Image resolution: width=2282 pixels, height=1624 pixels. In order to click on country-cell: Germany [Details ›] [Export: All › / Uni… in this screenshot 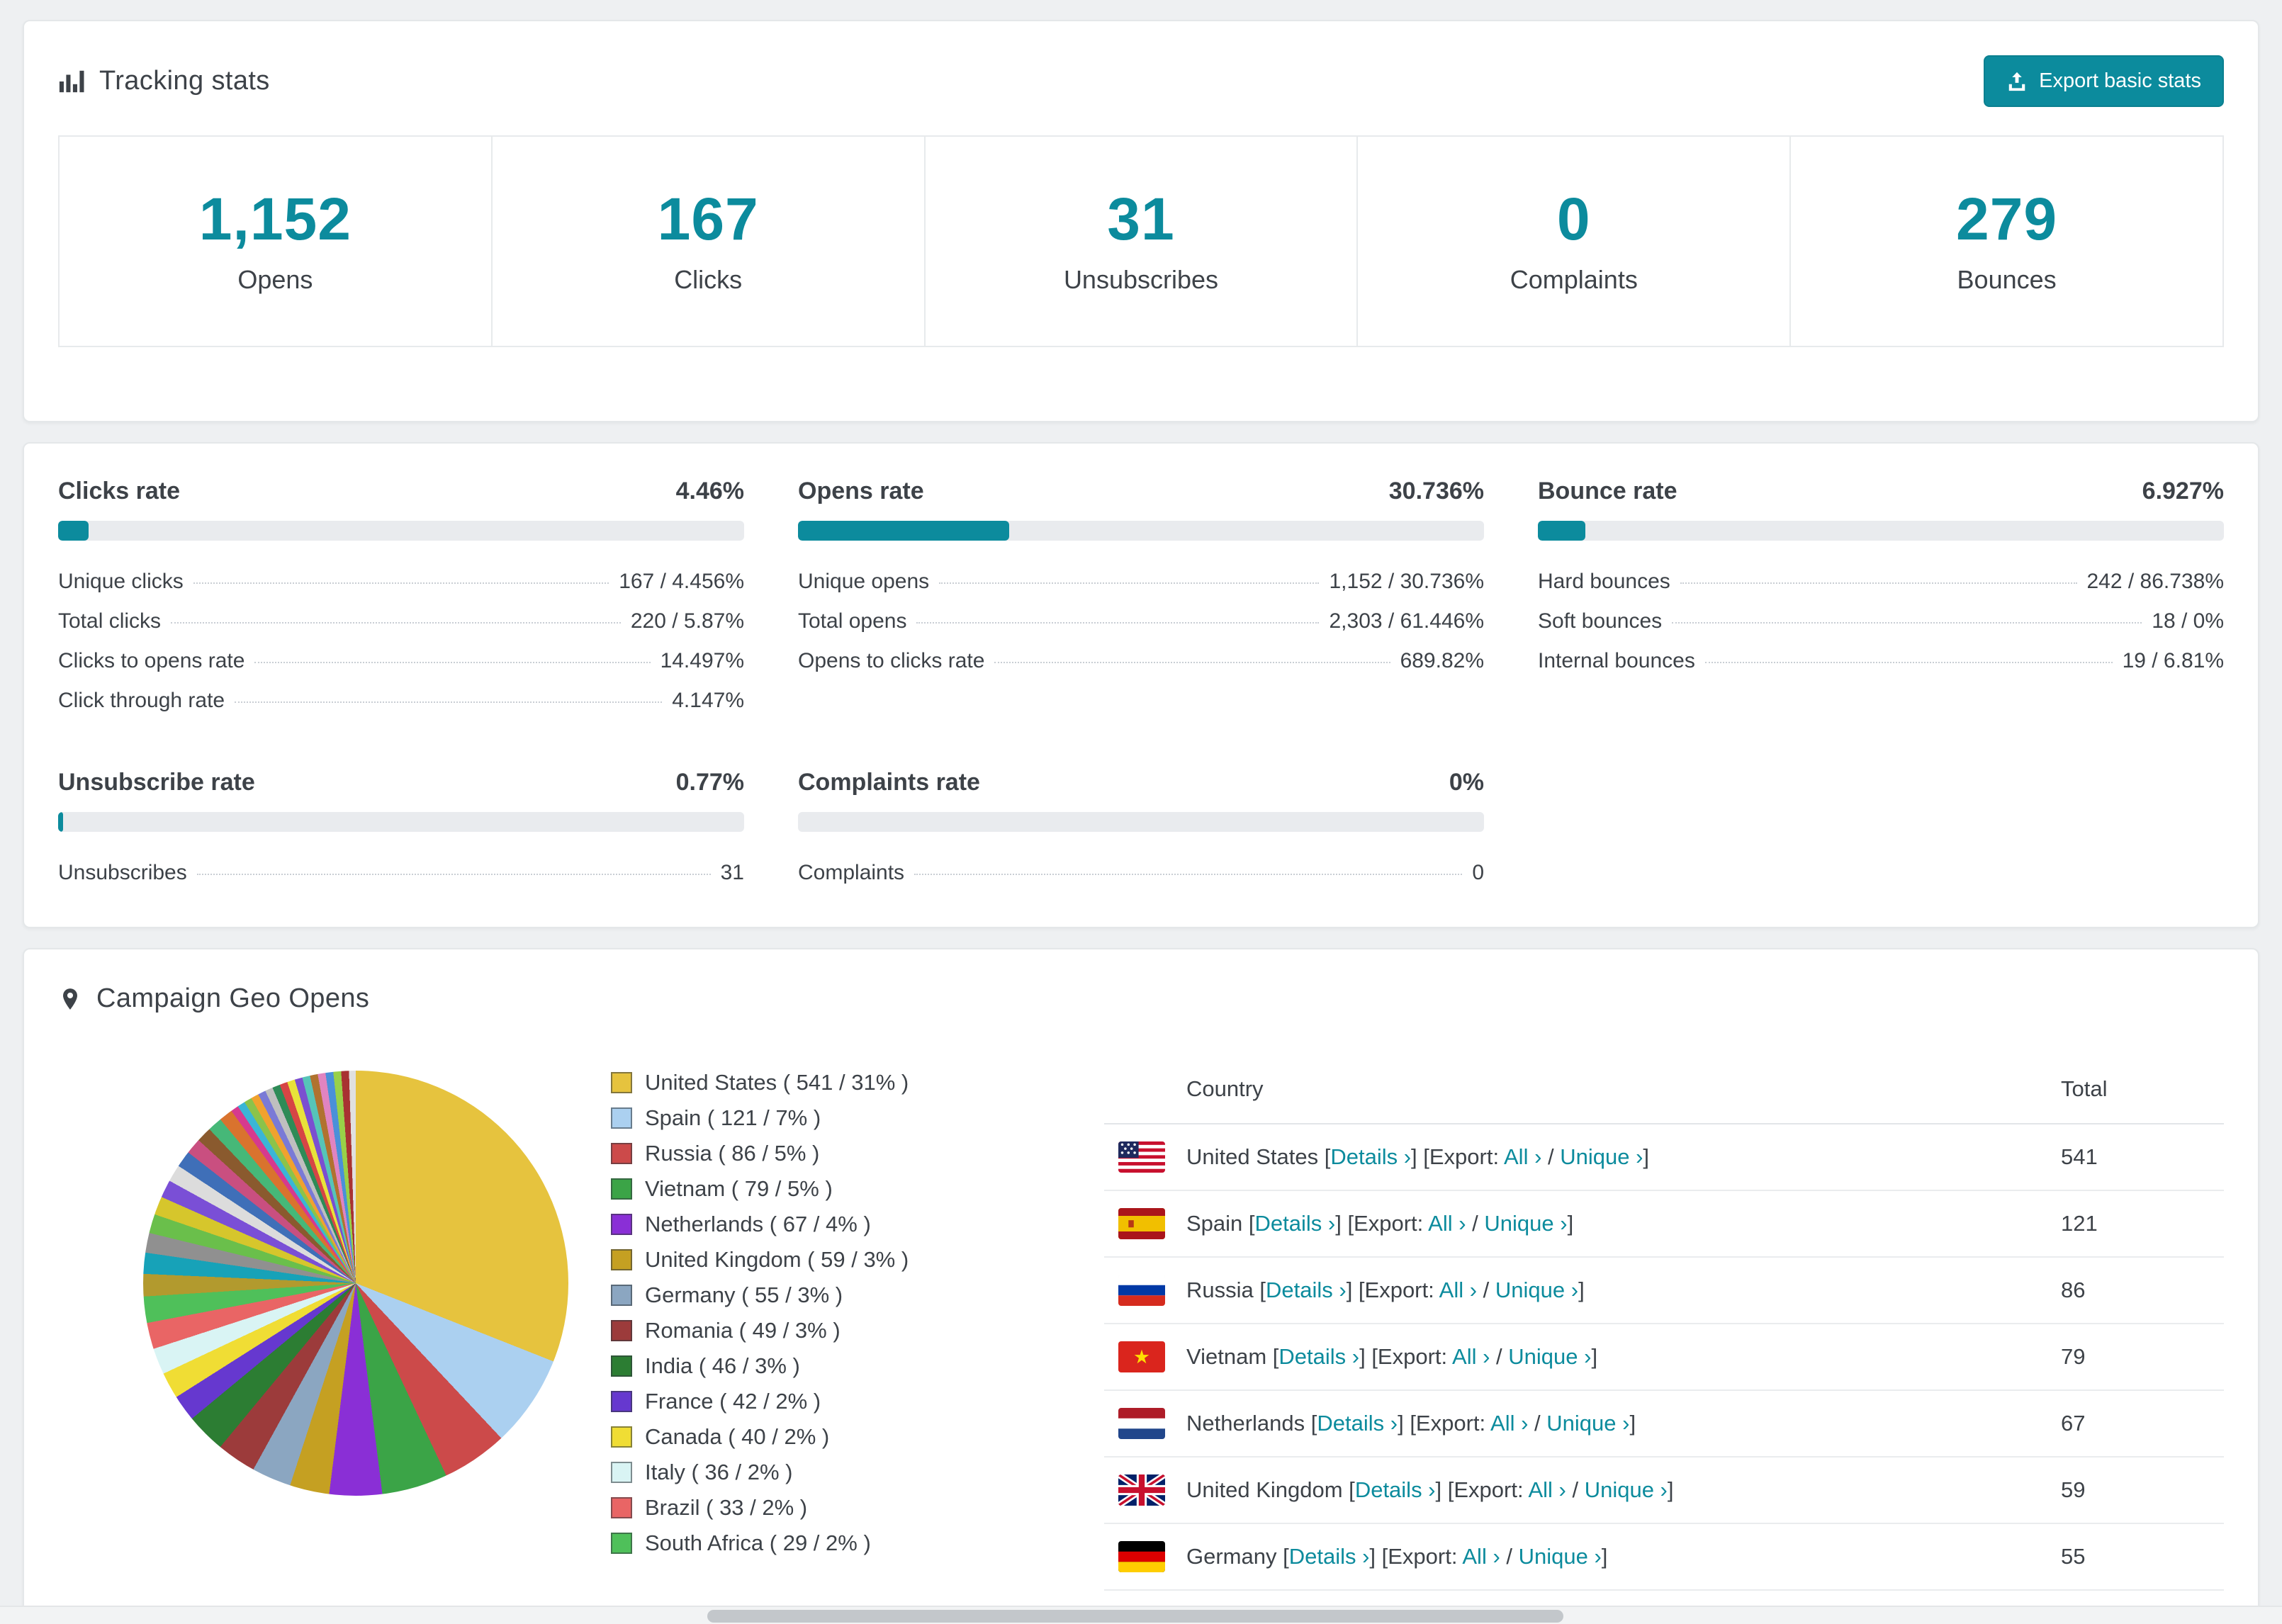, I will do `click(1397, 1556)`.